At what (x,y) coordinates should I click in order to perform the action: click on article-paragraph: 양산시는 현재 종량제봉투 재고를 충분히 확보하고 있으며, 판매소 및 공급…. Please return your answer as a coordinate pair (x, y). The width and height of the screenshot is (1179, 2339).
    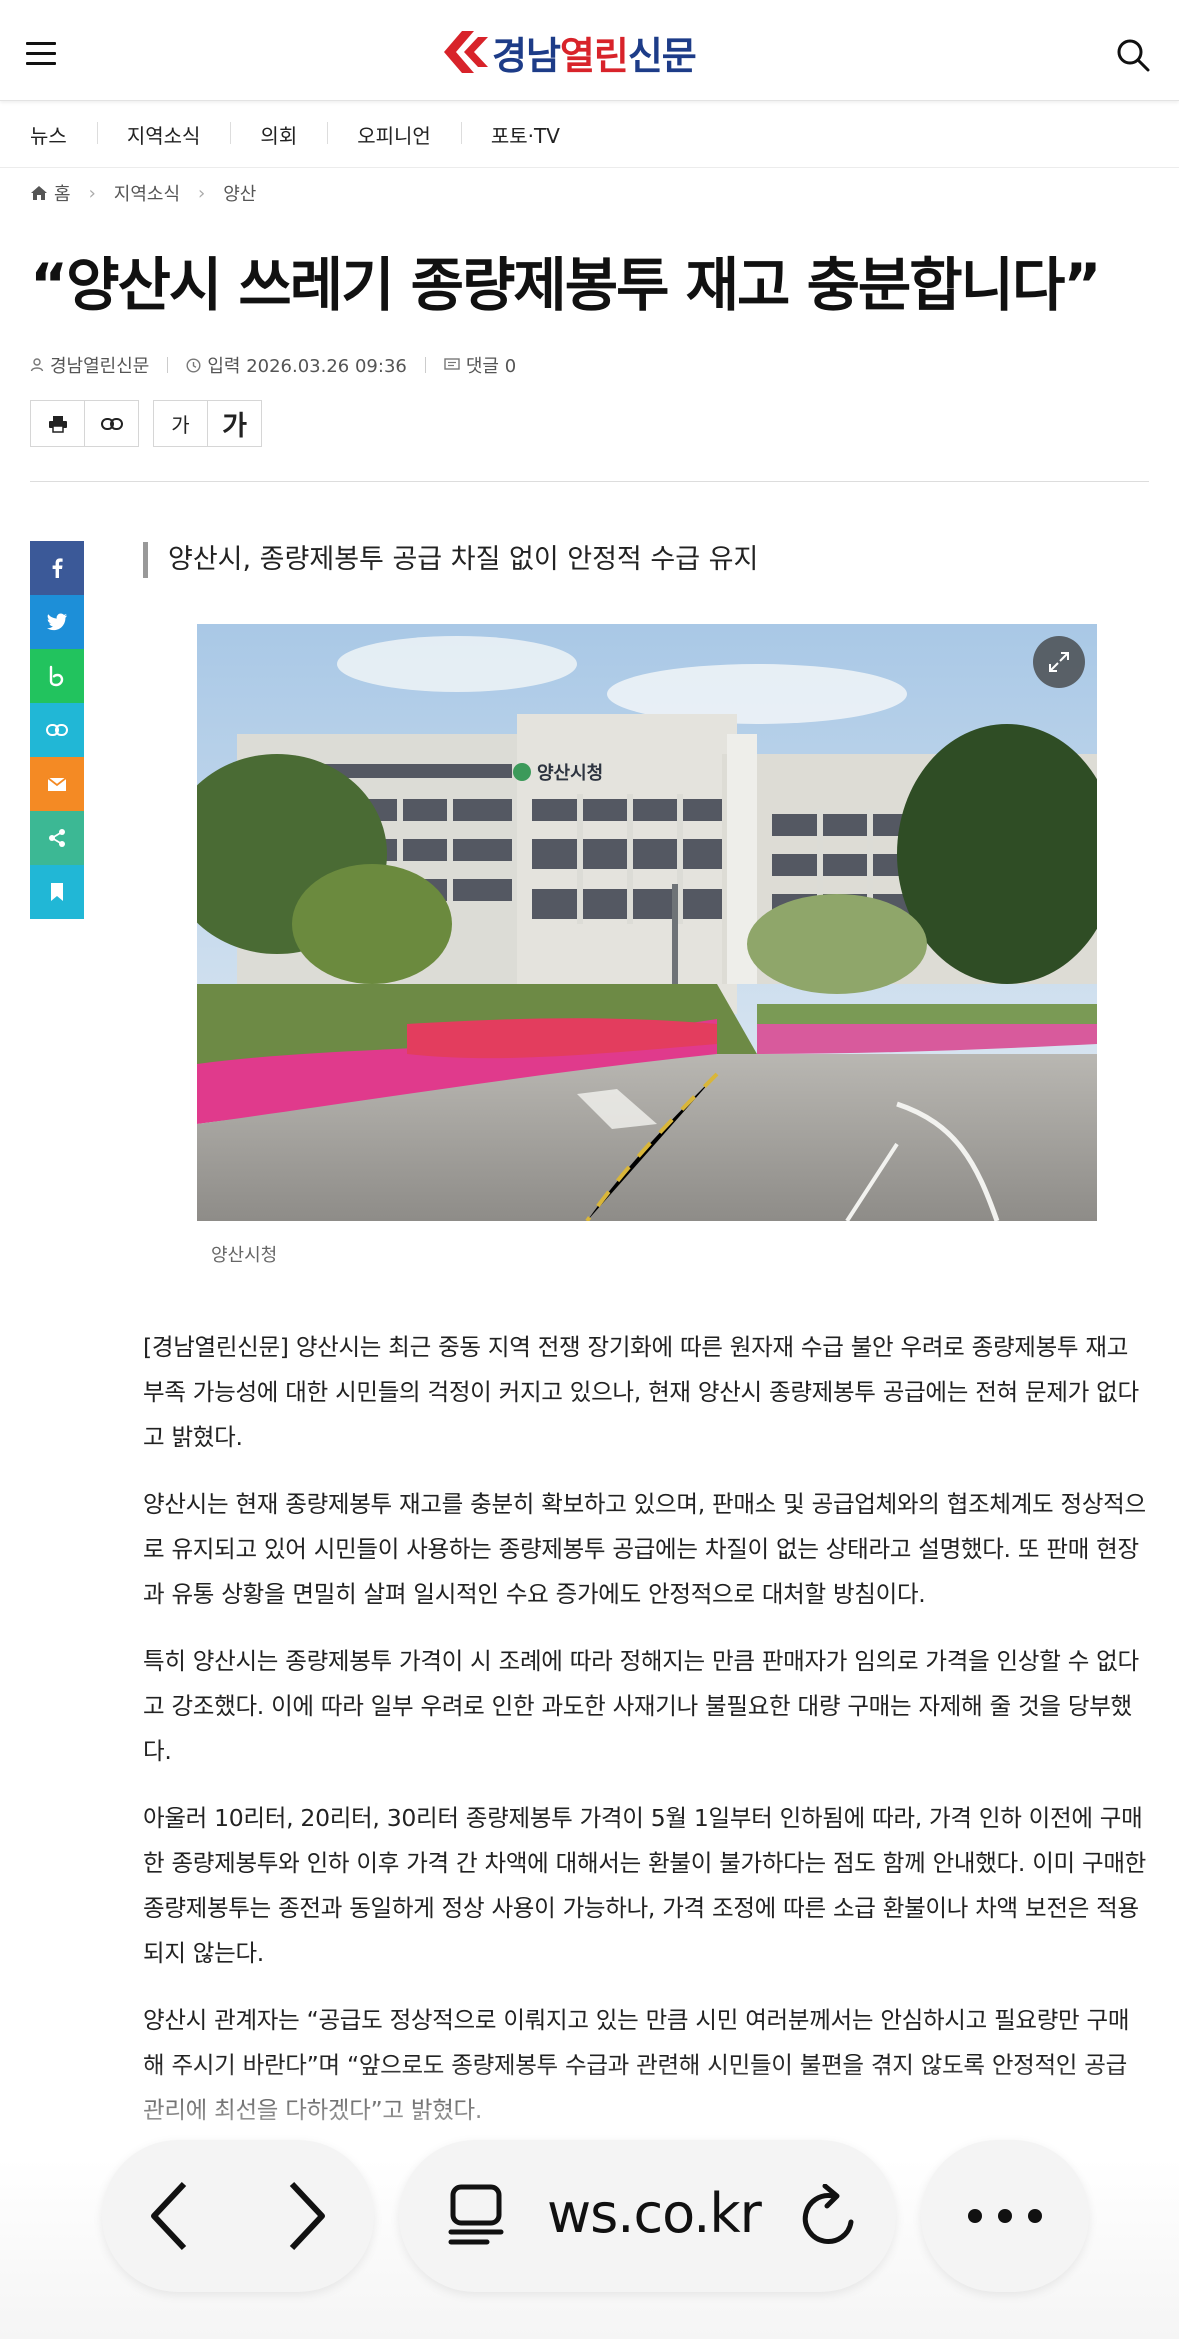
    Looking at the image, I should click on (644, 1549).